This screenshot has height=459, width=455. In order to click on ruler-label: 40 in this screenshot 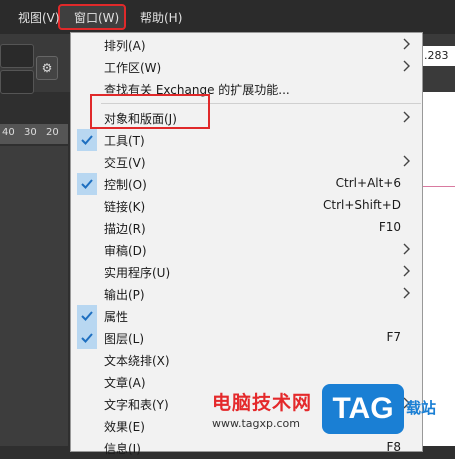, I will do `click(8, 132)`.